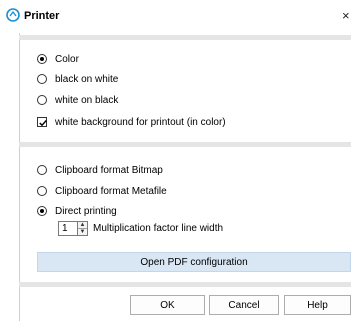 The image size is (351, 321). I want to click on black-on-white-radio, so click(42, 79).